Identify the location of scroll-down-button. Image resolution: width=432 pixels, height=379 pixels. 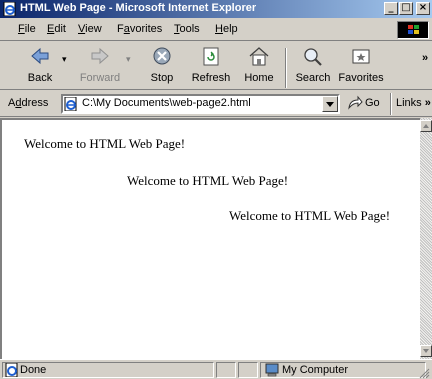
(426, 351).